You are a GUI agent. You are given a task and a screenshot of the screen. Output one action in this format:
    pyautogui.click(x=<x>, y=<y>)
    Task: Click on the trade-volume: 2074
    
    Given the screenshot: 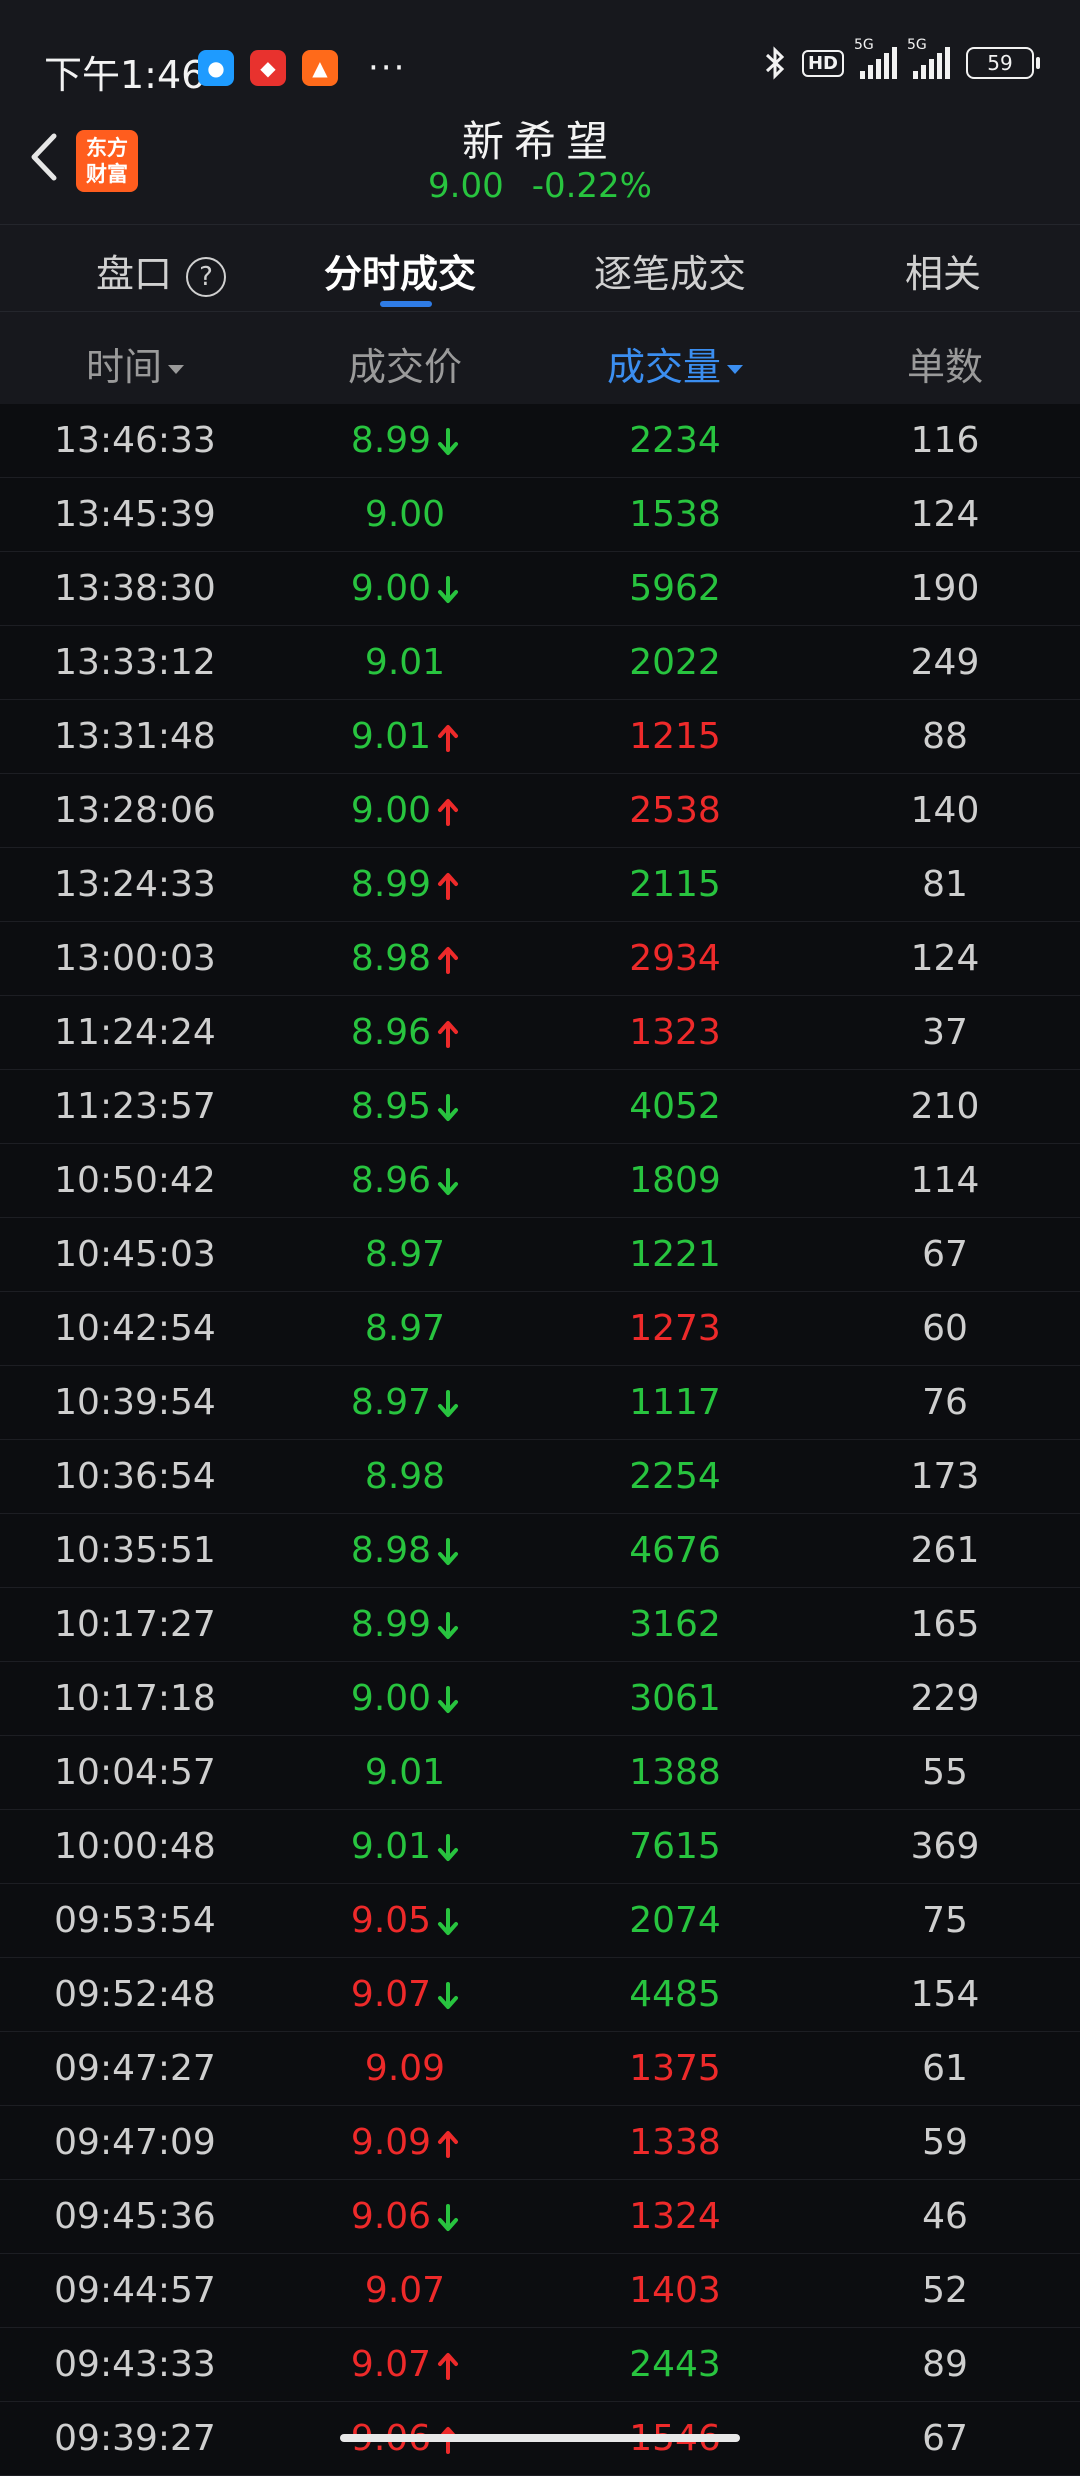 What is the action you would take?
    pyautogui.click(x=675, y=1920)
    